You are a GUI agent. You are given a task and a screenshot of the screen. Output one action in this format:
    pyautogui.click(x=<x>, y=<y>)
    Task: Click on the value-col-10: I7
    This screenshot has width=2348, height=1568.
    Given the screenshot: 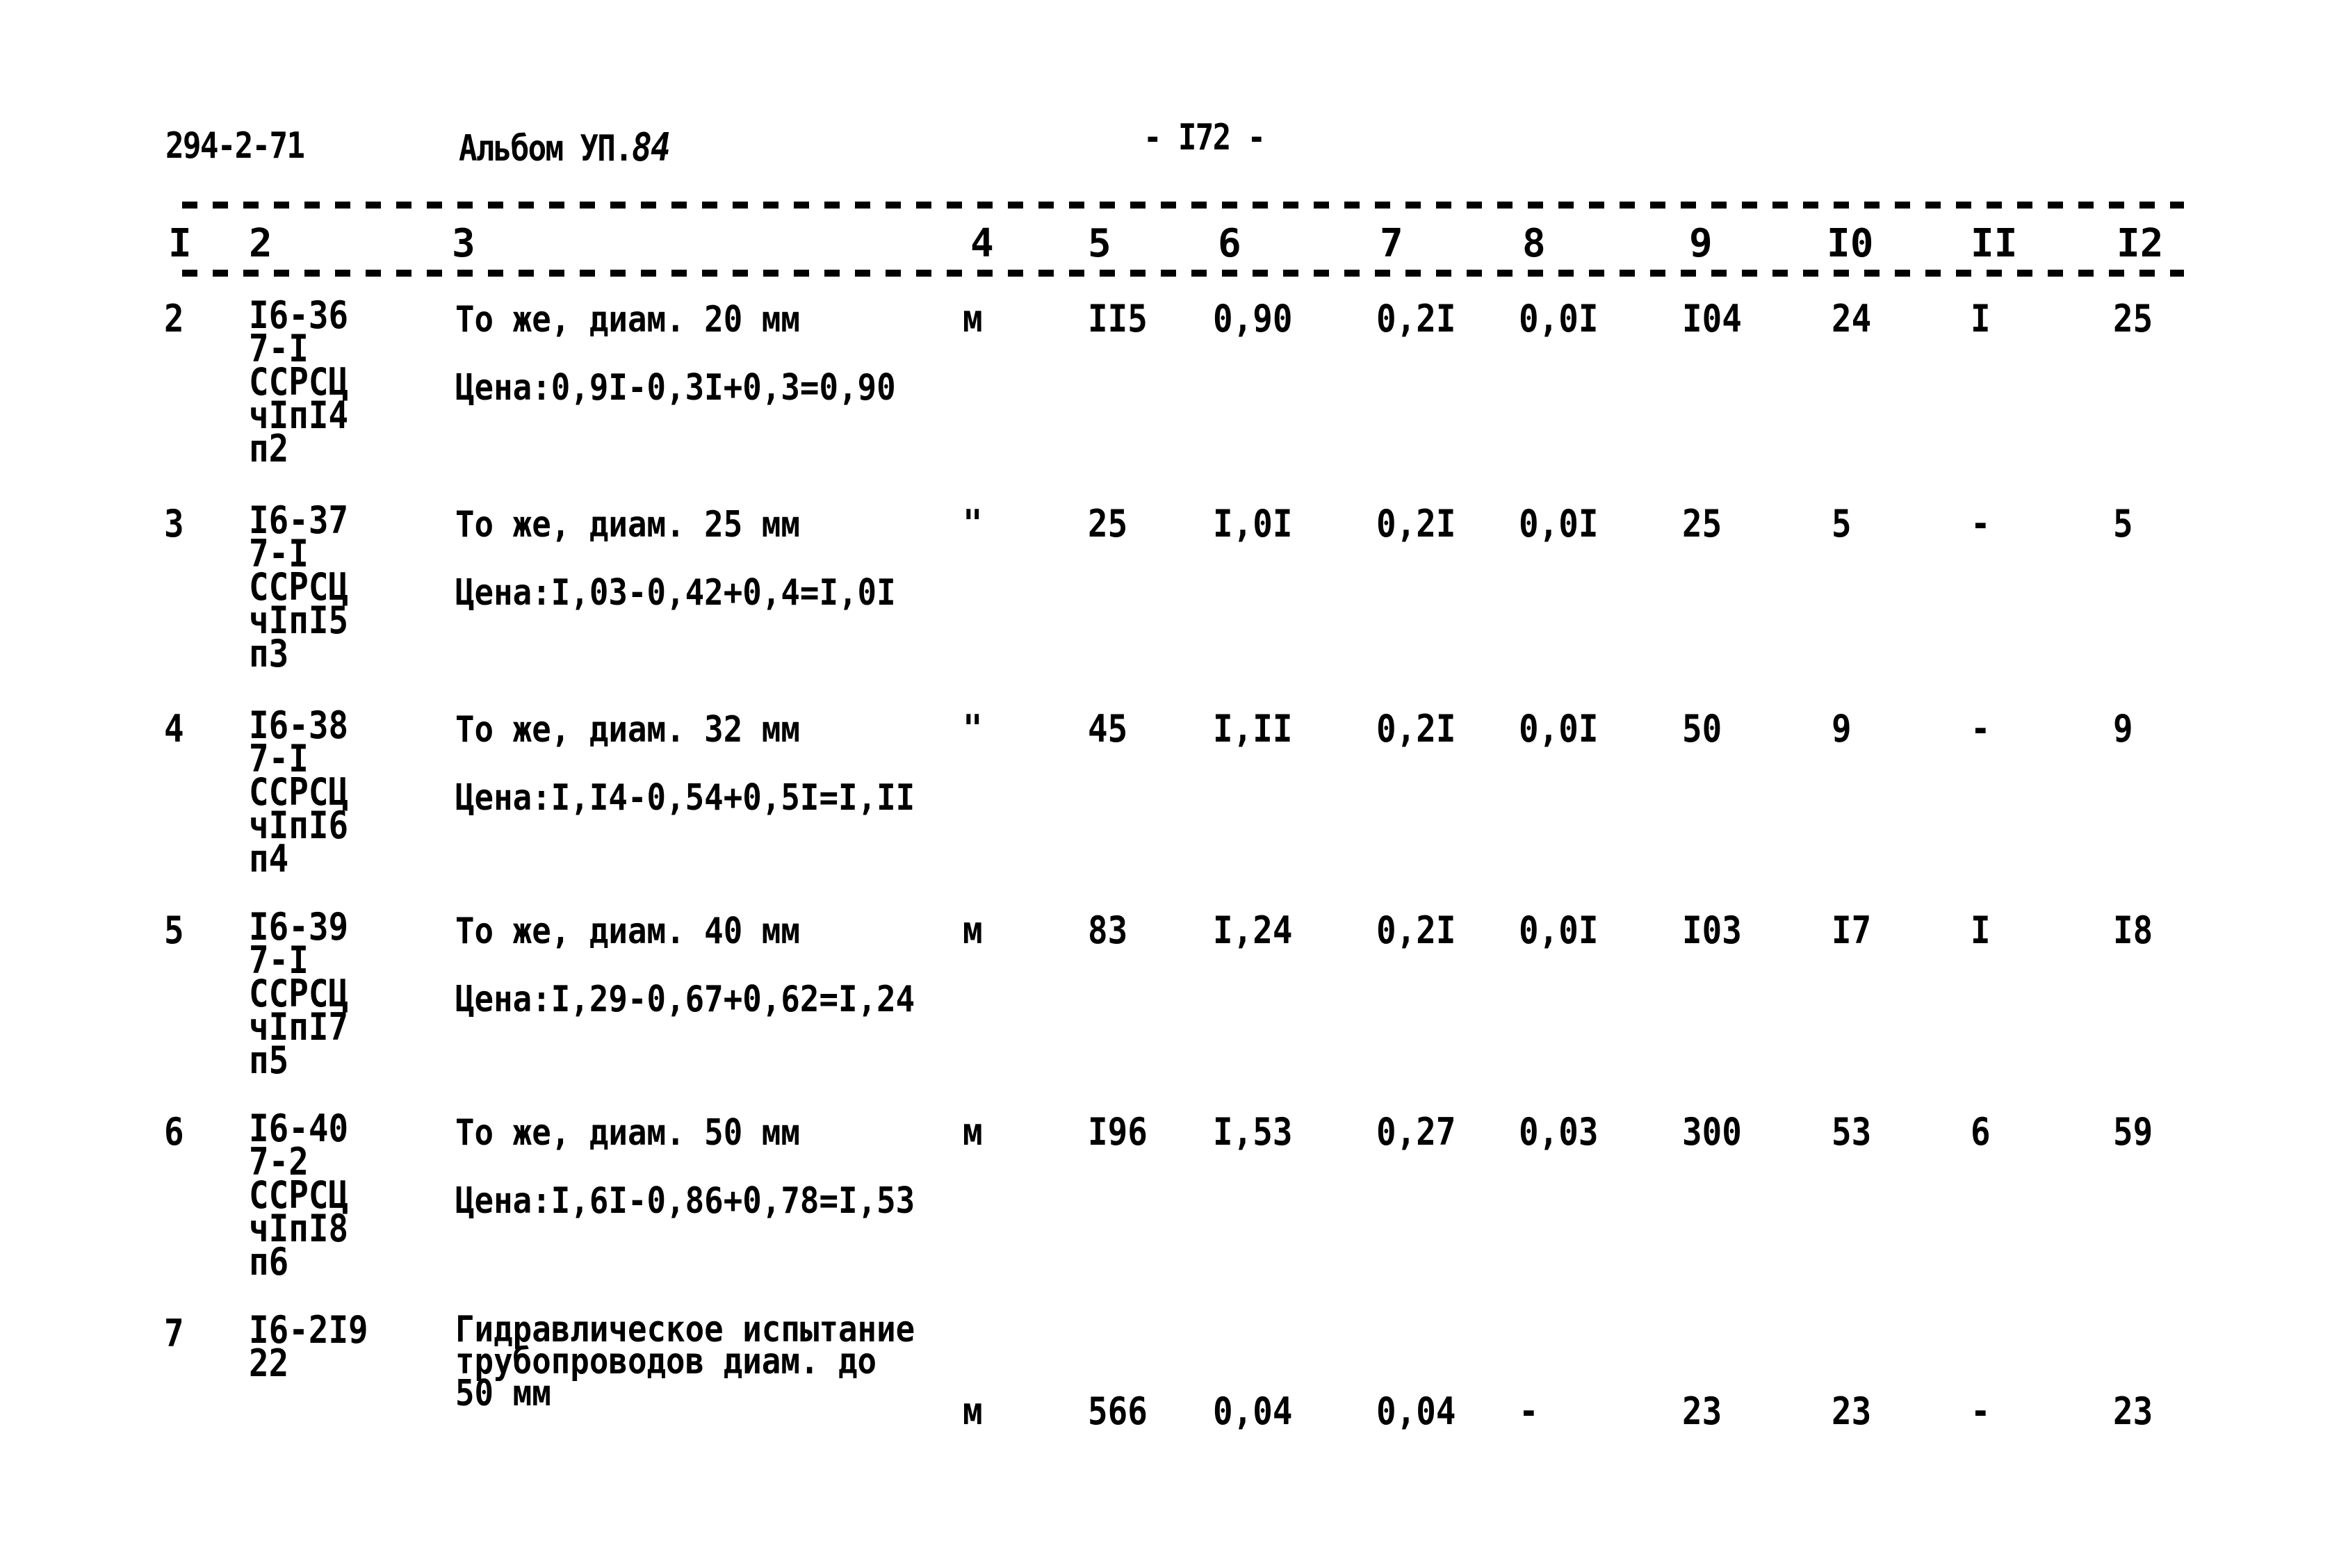 What is the action you would take?
    pyautogui.click(x=1852, y=930)
    